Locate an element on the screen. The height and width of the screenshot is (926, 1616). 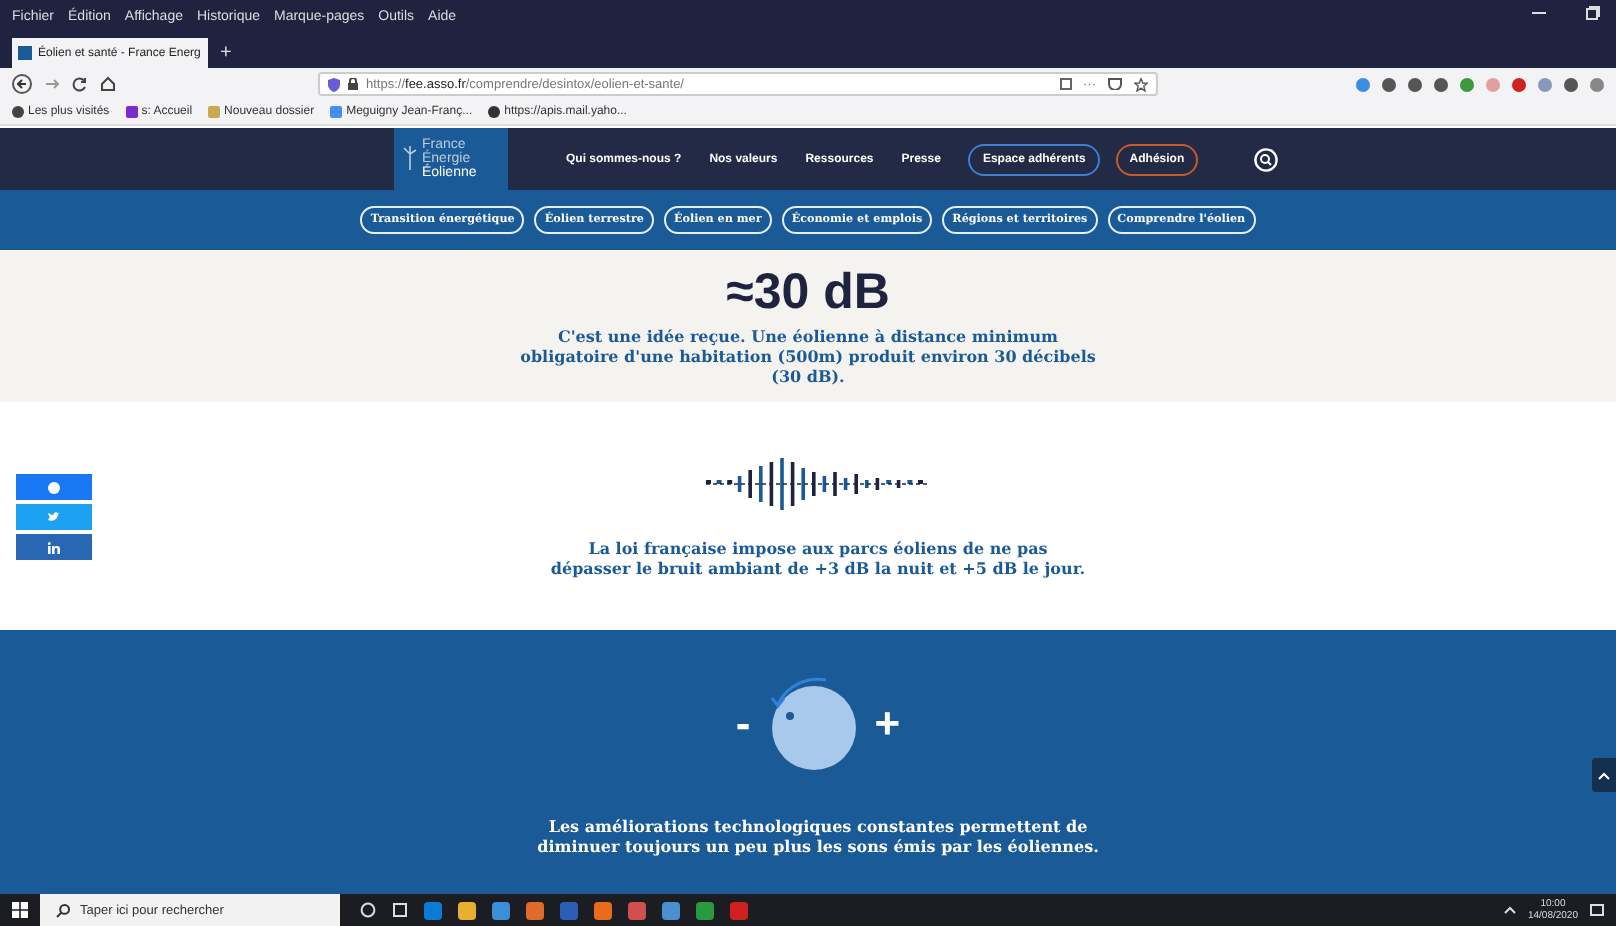
lock-icon is located at coordinates (353, 84).